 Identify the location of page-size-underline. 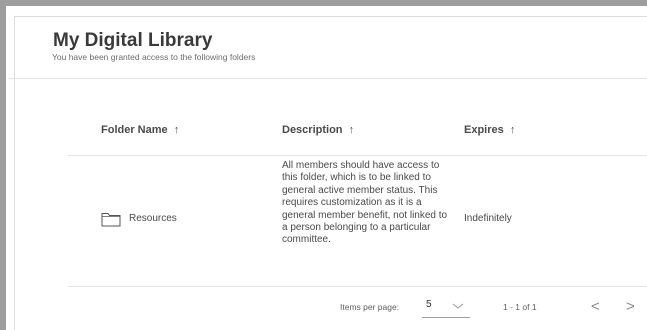
(446, 317).